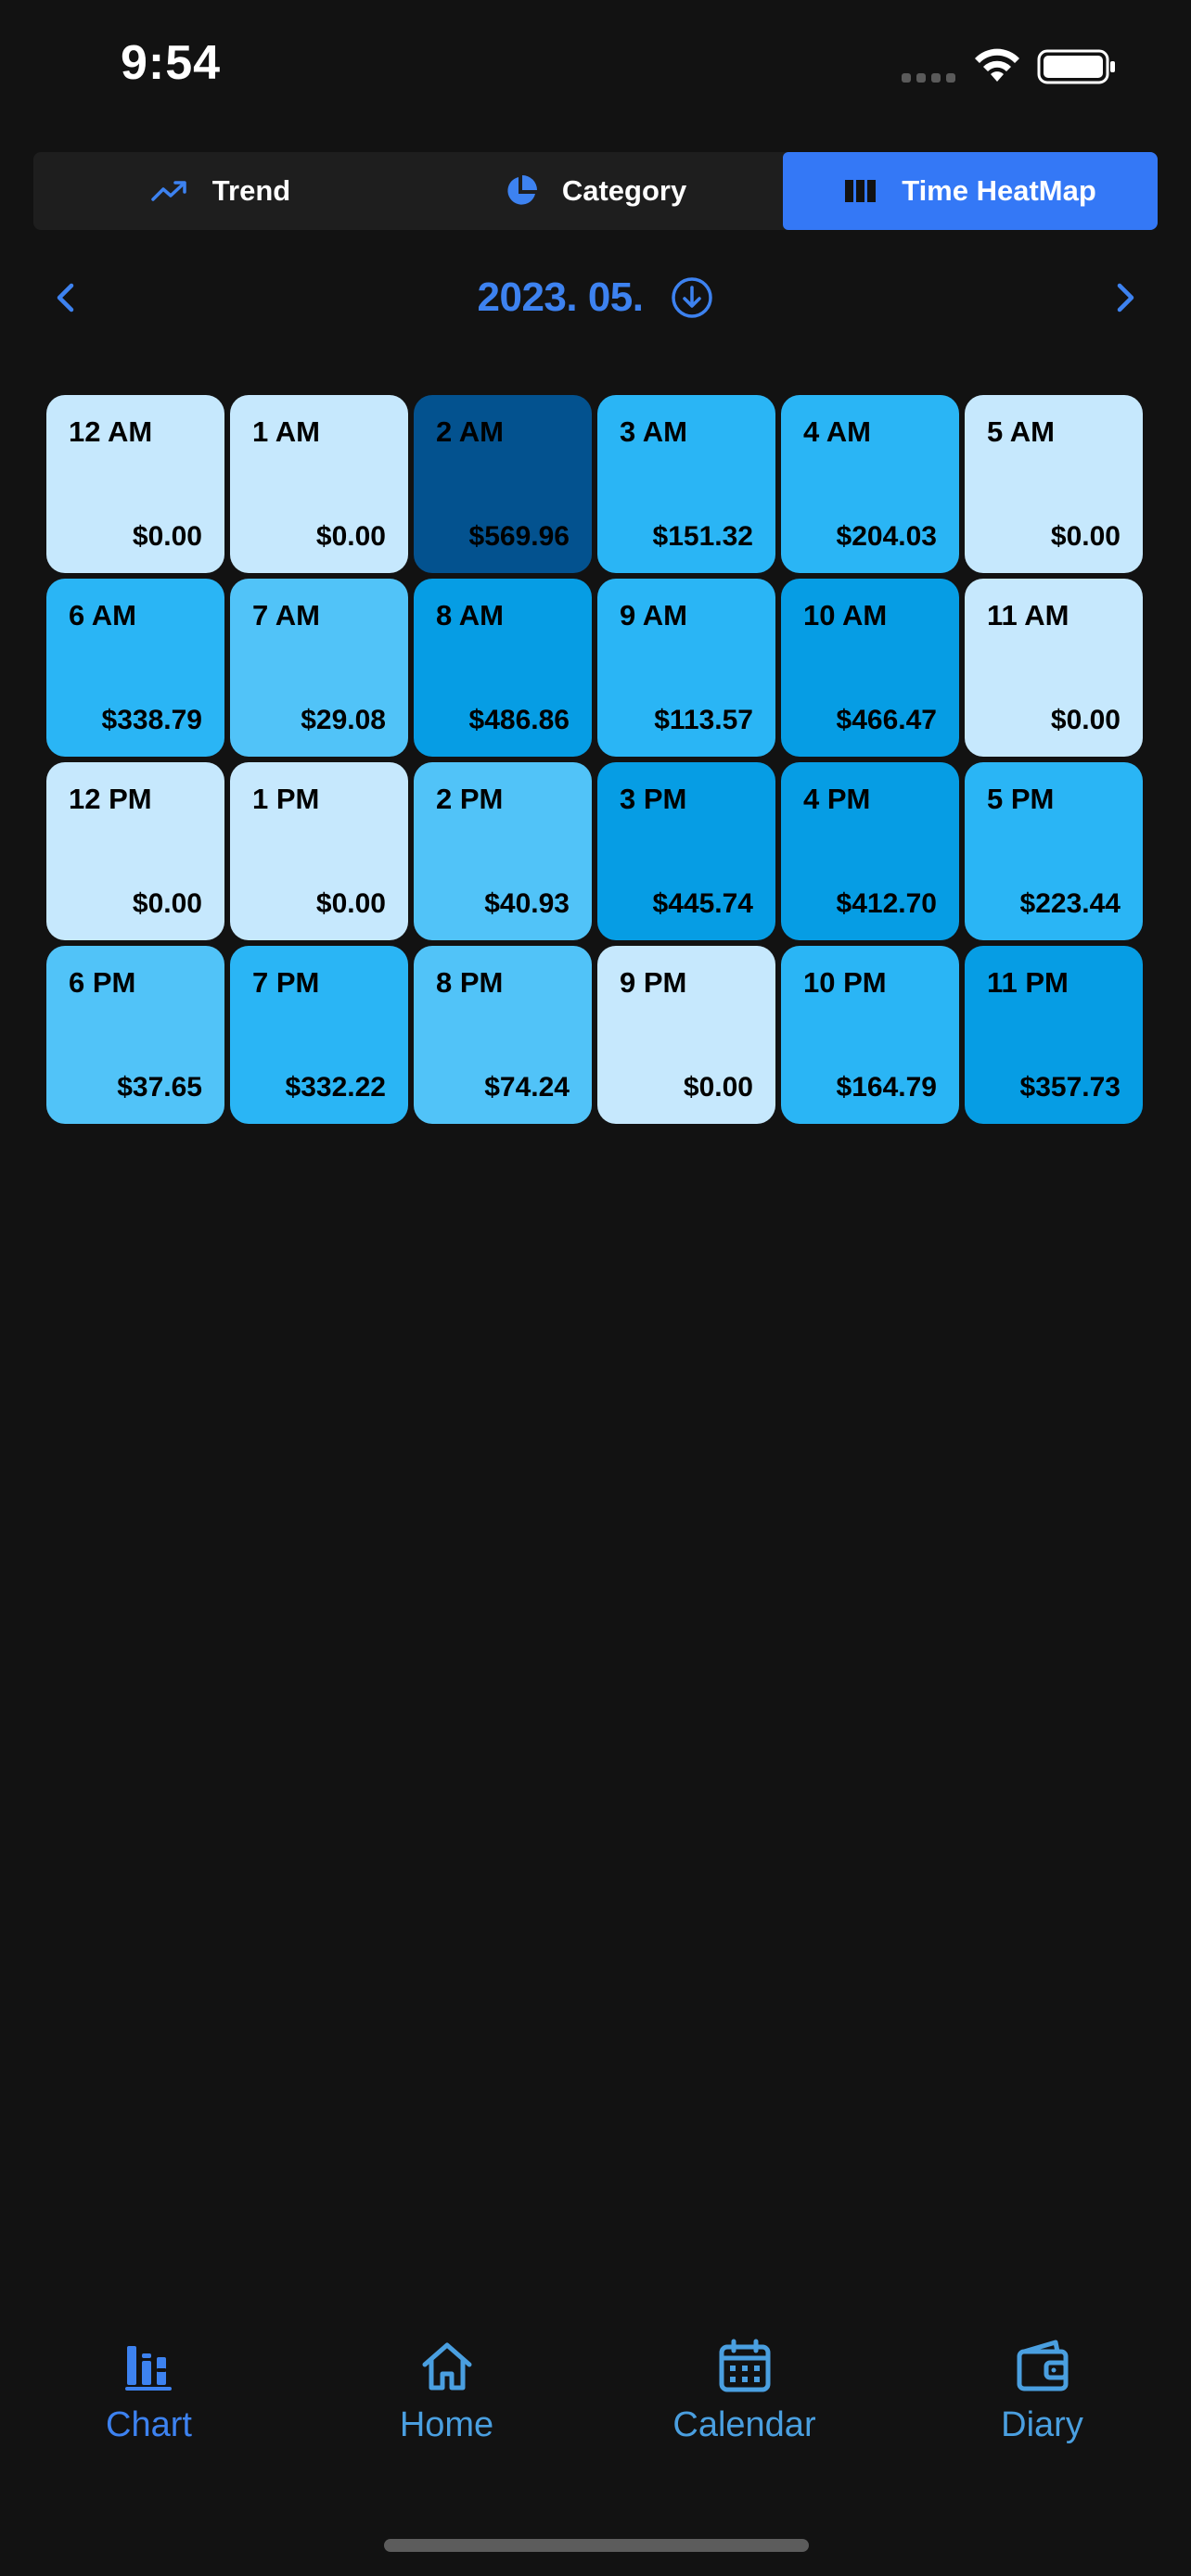 The width and height of the screenshot is (1191, 2576). Describe the element at coordinates (870, 668) in the screenshot. I see `heatmap-cell: 10 AM $466.47` at that location.